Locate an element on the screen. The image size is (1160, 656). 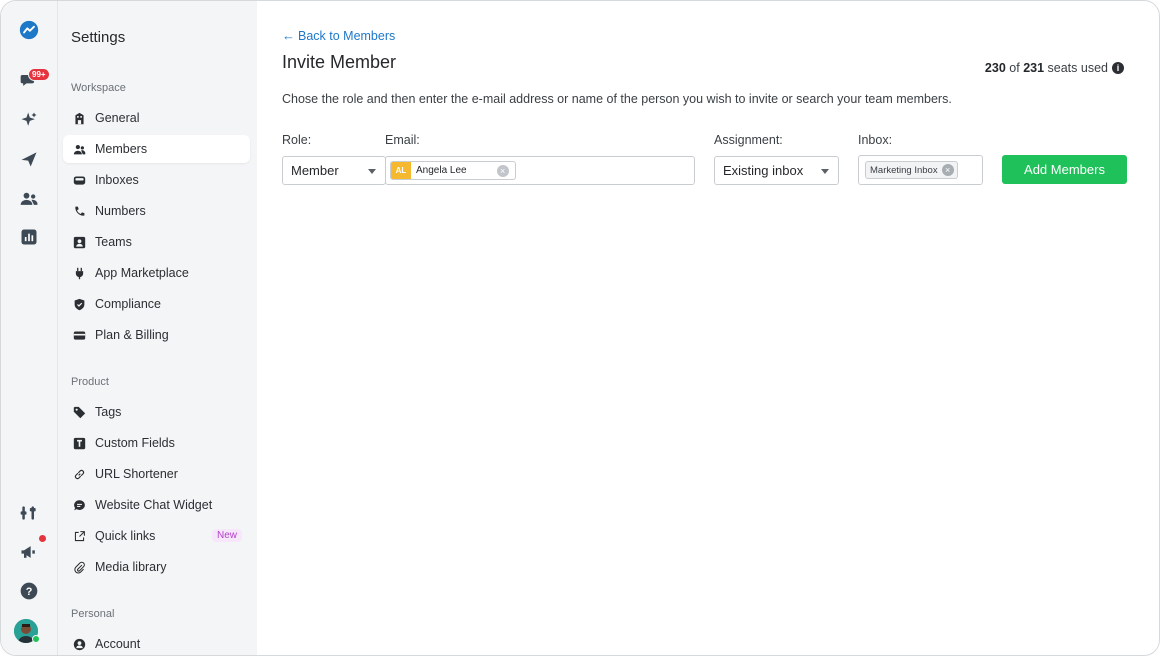
inbox-chip: Marketing Inbox × is located at coordinates (911, 170).